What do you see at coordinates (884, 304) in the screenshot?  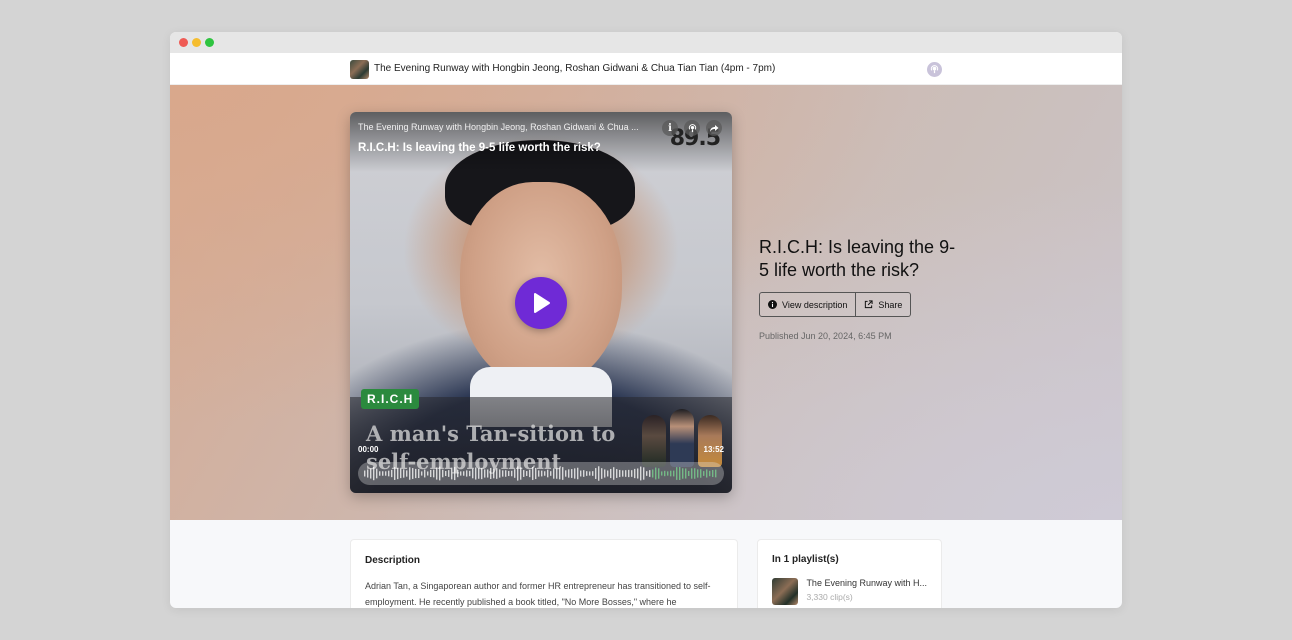 I see `share-button: Share` at bounding box center [884, 304].